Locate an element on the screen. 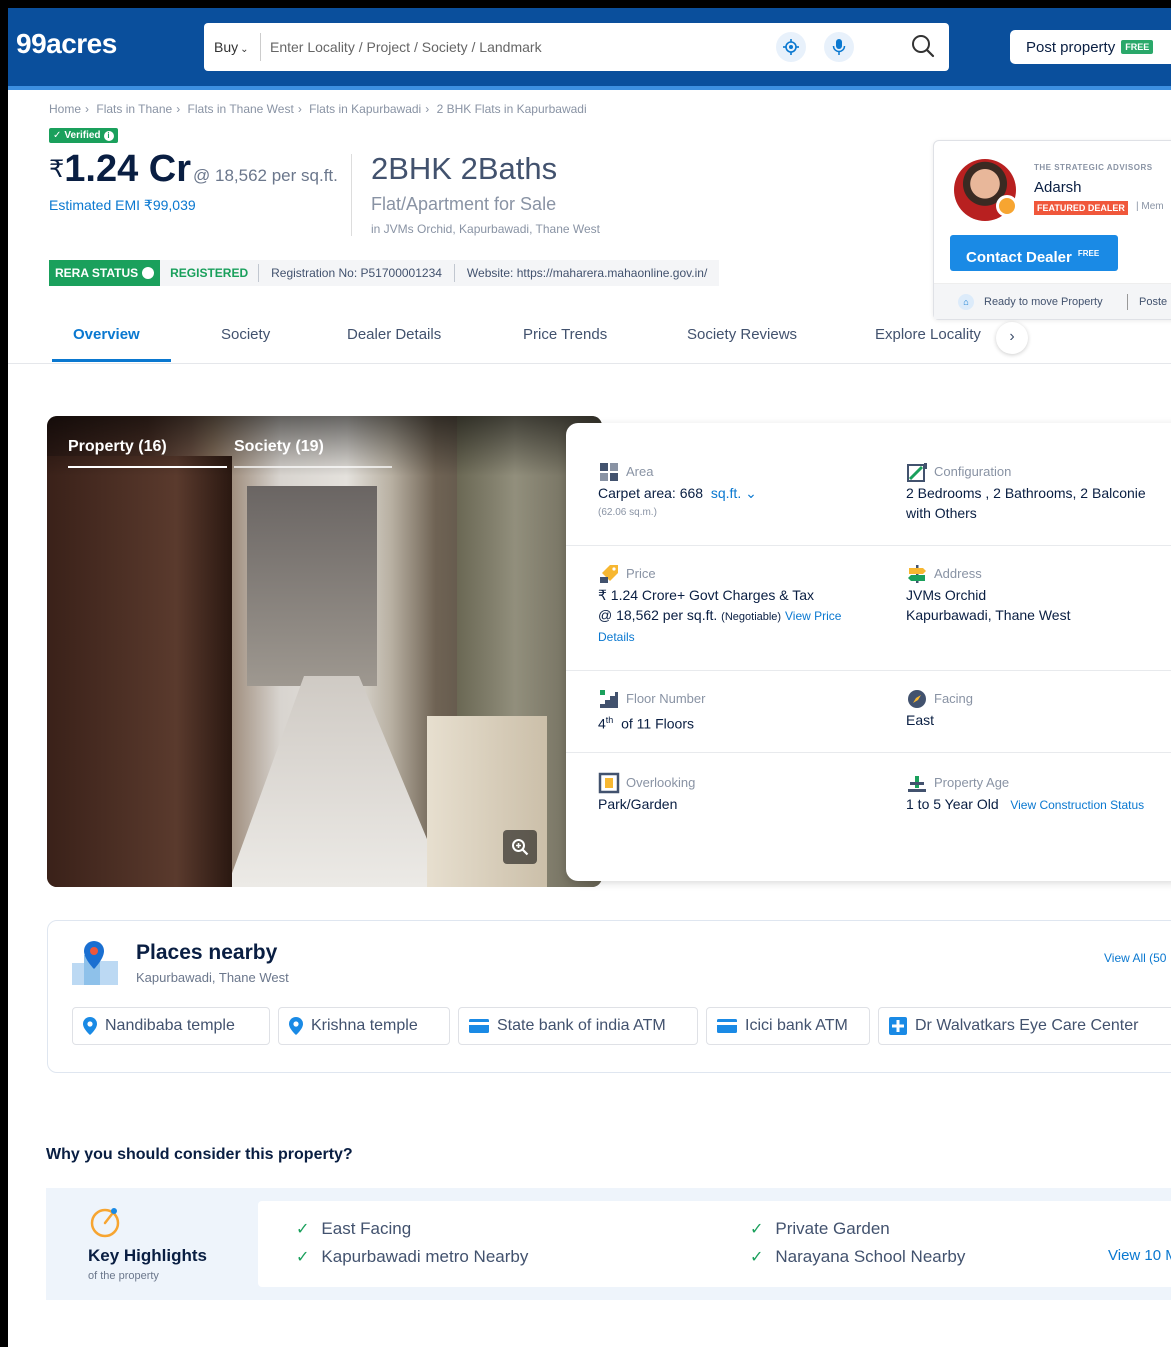 The height and width of the screenshot is (1347, 1171). place-chip: Icici bank ATM is located at coordinates (788, 1026).